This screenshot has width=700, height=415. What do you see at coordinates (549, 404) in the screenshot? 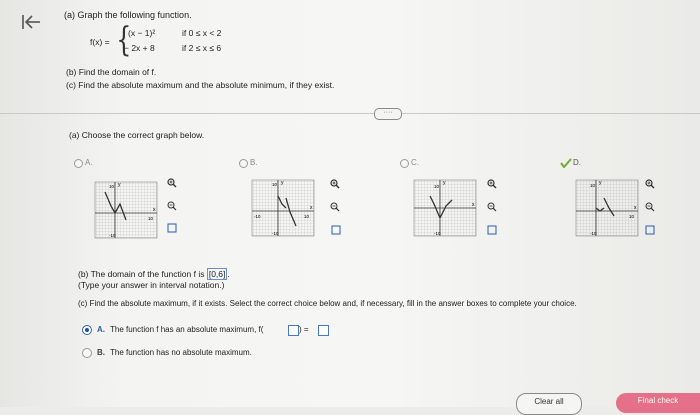
I see `clear-all-button: Clear all` at bounding box center [549, 404].